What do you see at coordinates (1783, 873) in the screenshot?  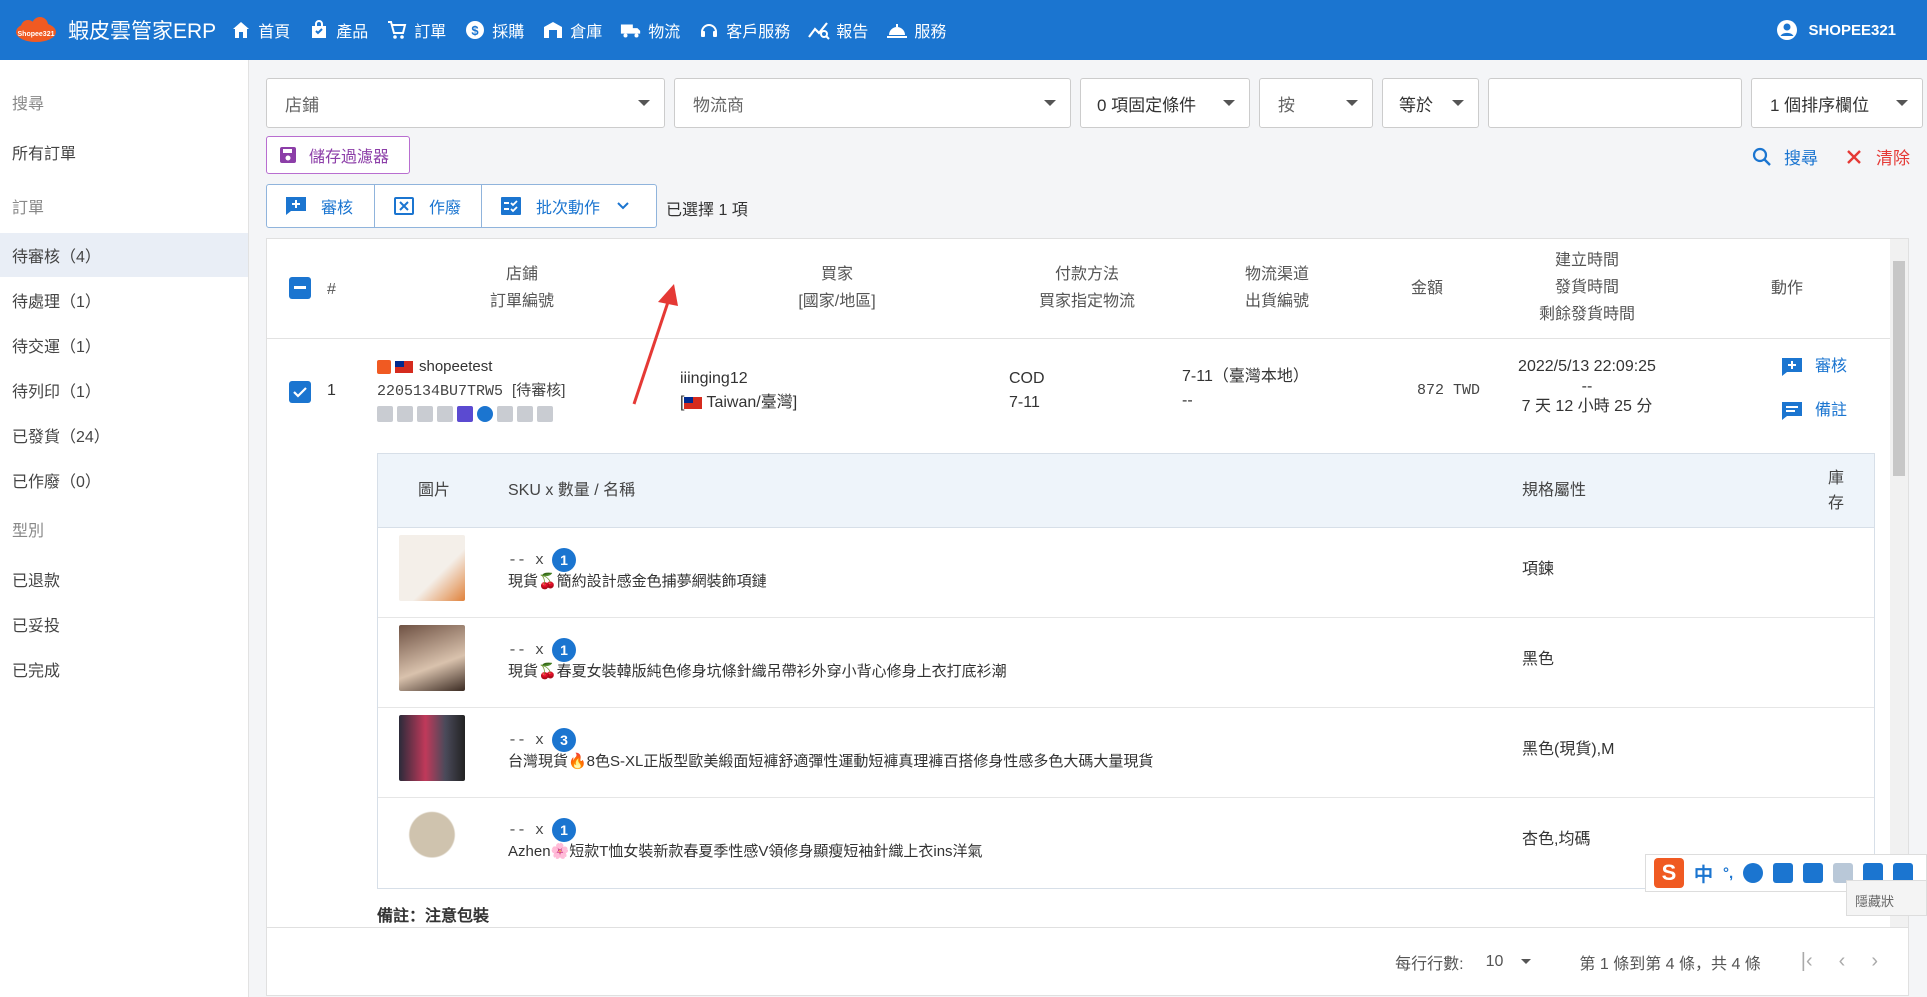 I see `microphone-icon` at bounding box center [1783, 873].